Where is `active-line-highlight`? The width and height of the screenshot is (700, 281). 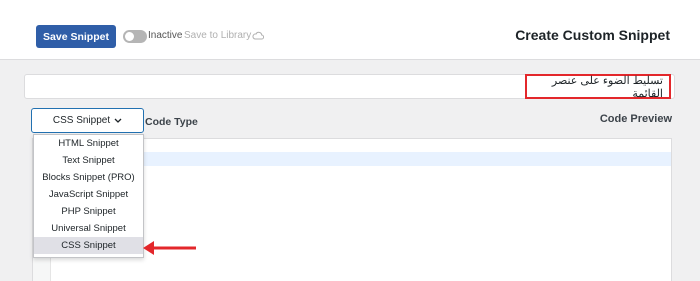
active-line-highlight is located at coordinates (361, 159).